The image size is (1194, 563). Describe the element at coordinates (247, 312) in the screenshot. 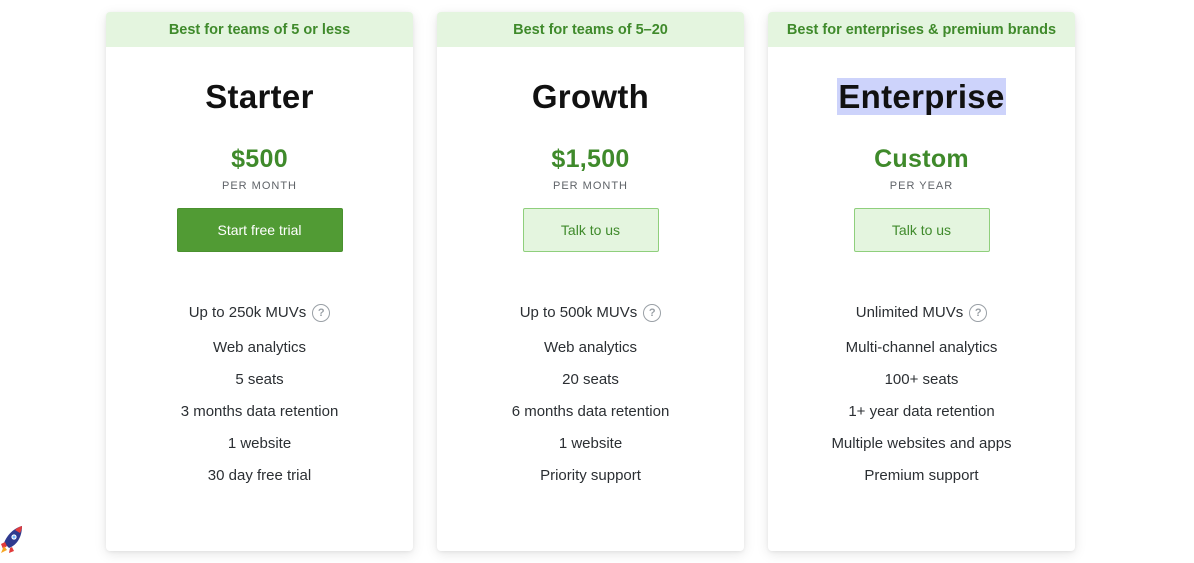

I see `feature-label: Up to 250k MUVs` at that location.